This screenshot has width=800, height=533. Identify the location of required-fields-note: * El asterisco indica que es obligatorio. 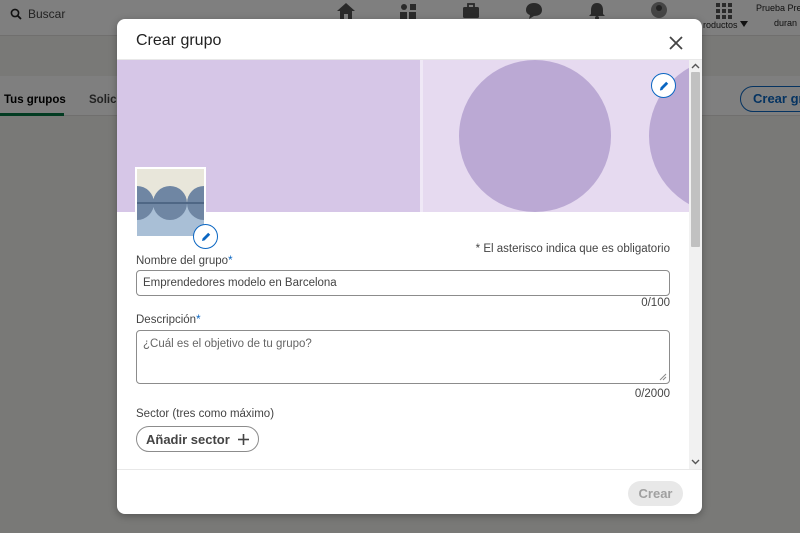
(572, 249).